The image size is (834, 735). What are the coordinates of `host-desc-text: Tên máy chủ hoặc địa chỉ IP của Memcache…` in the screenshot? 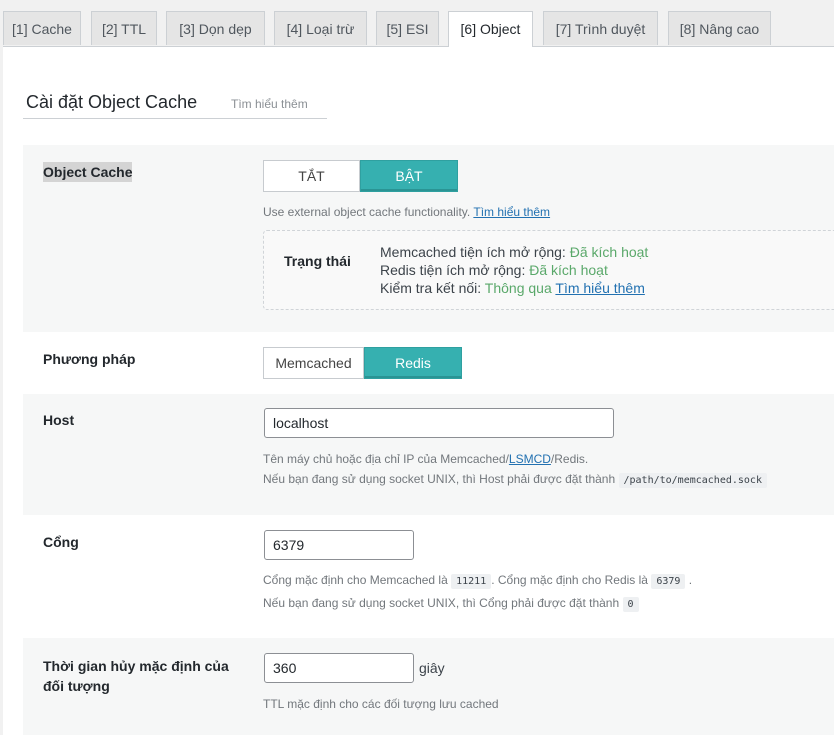 It's located at (386, 459).